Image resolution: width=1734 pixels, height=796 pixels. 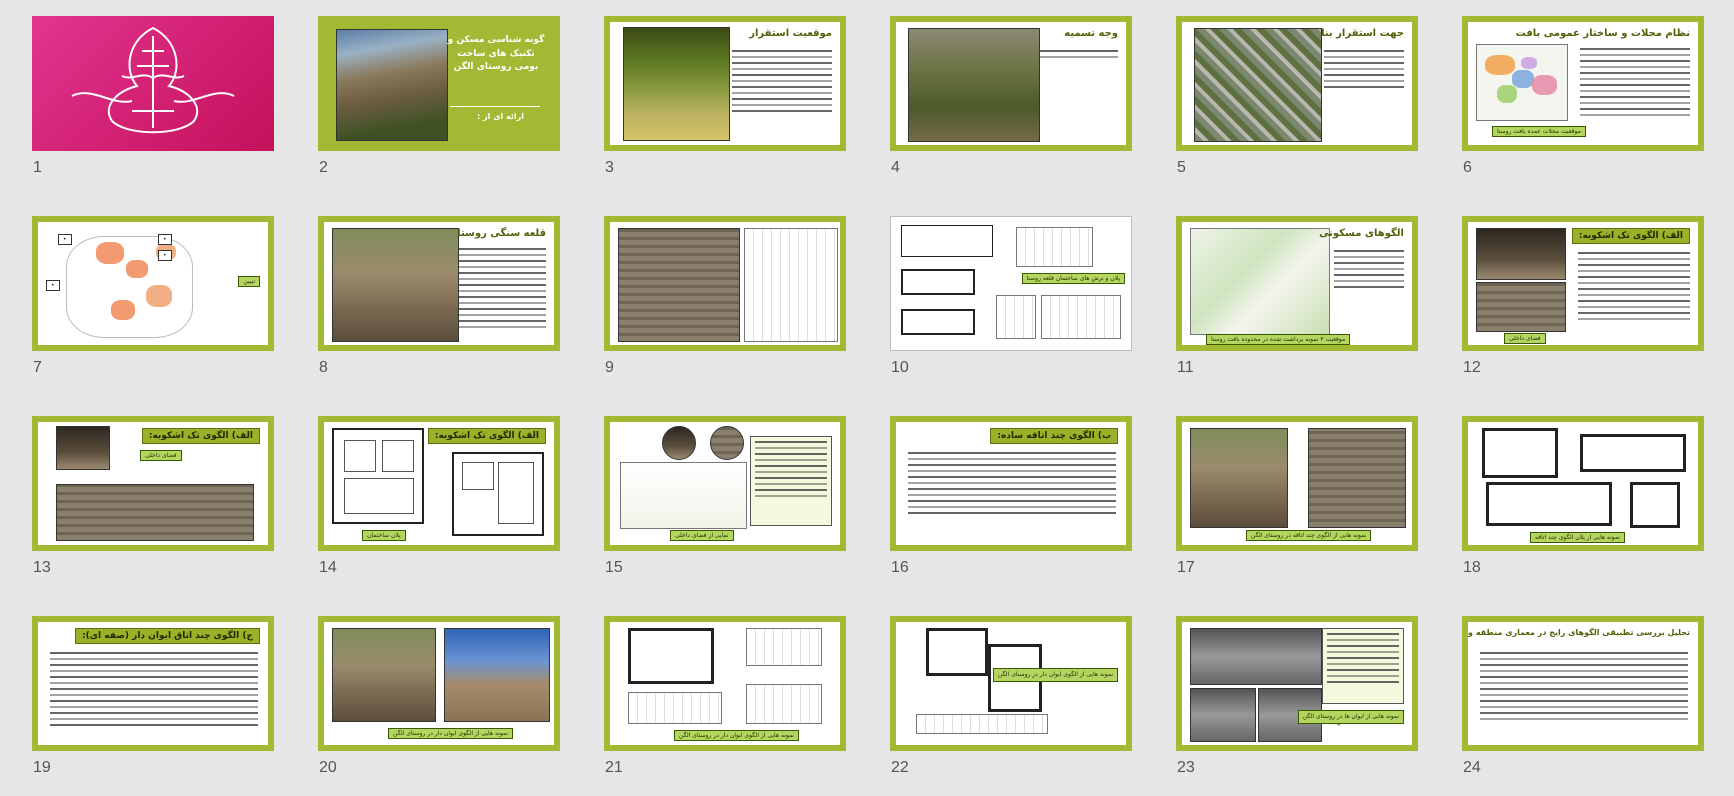 What do you see at coordinates (1258, 85) in the screenshot?
I see `aerial-photo` at bounding box center [1258, 85].